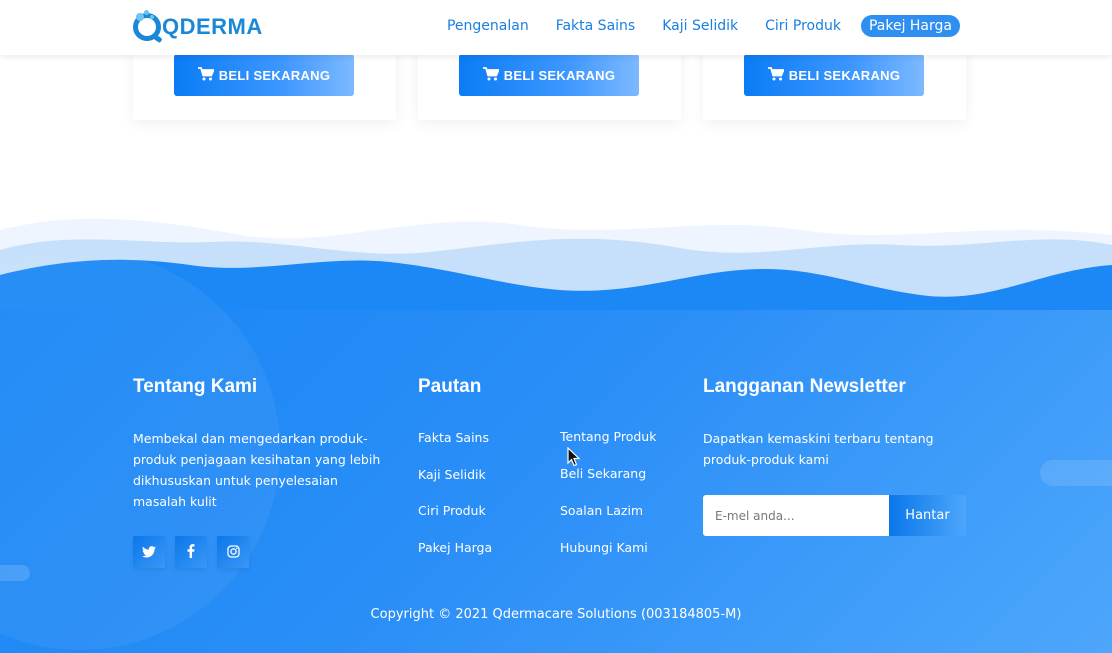  I want to click on facebook-button, so click(191, 552).